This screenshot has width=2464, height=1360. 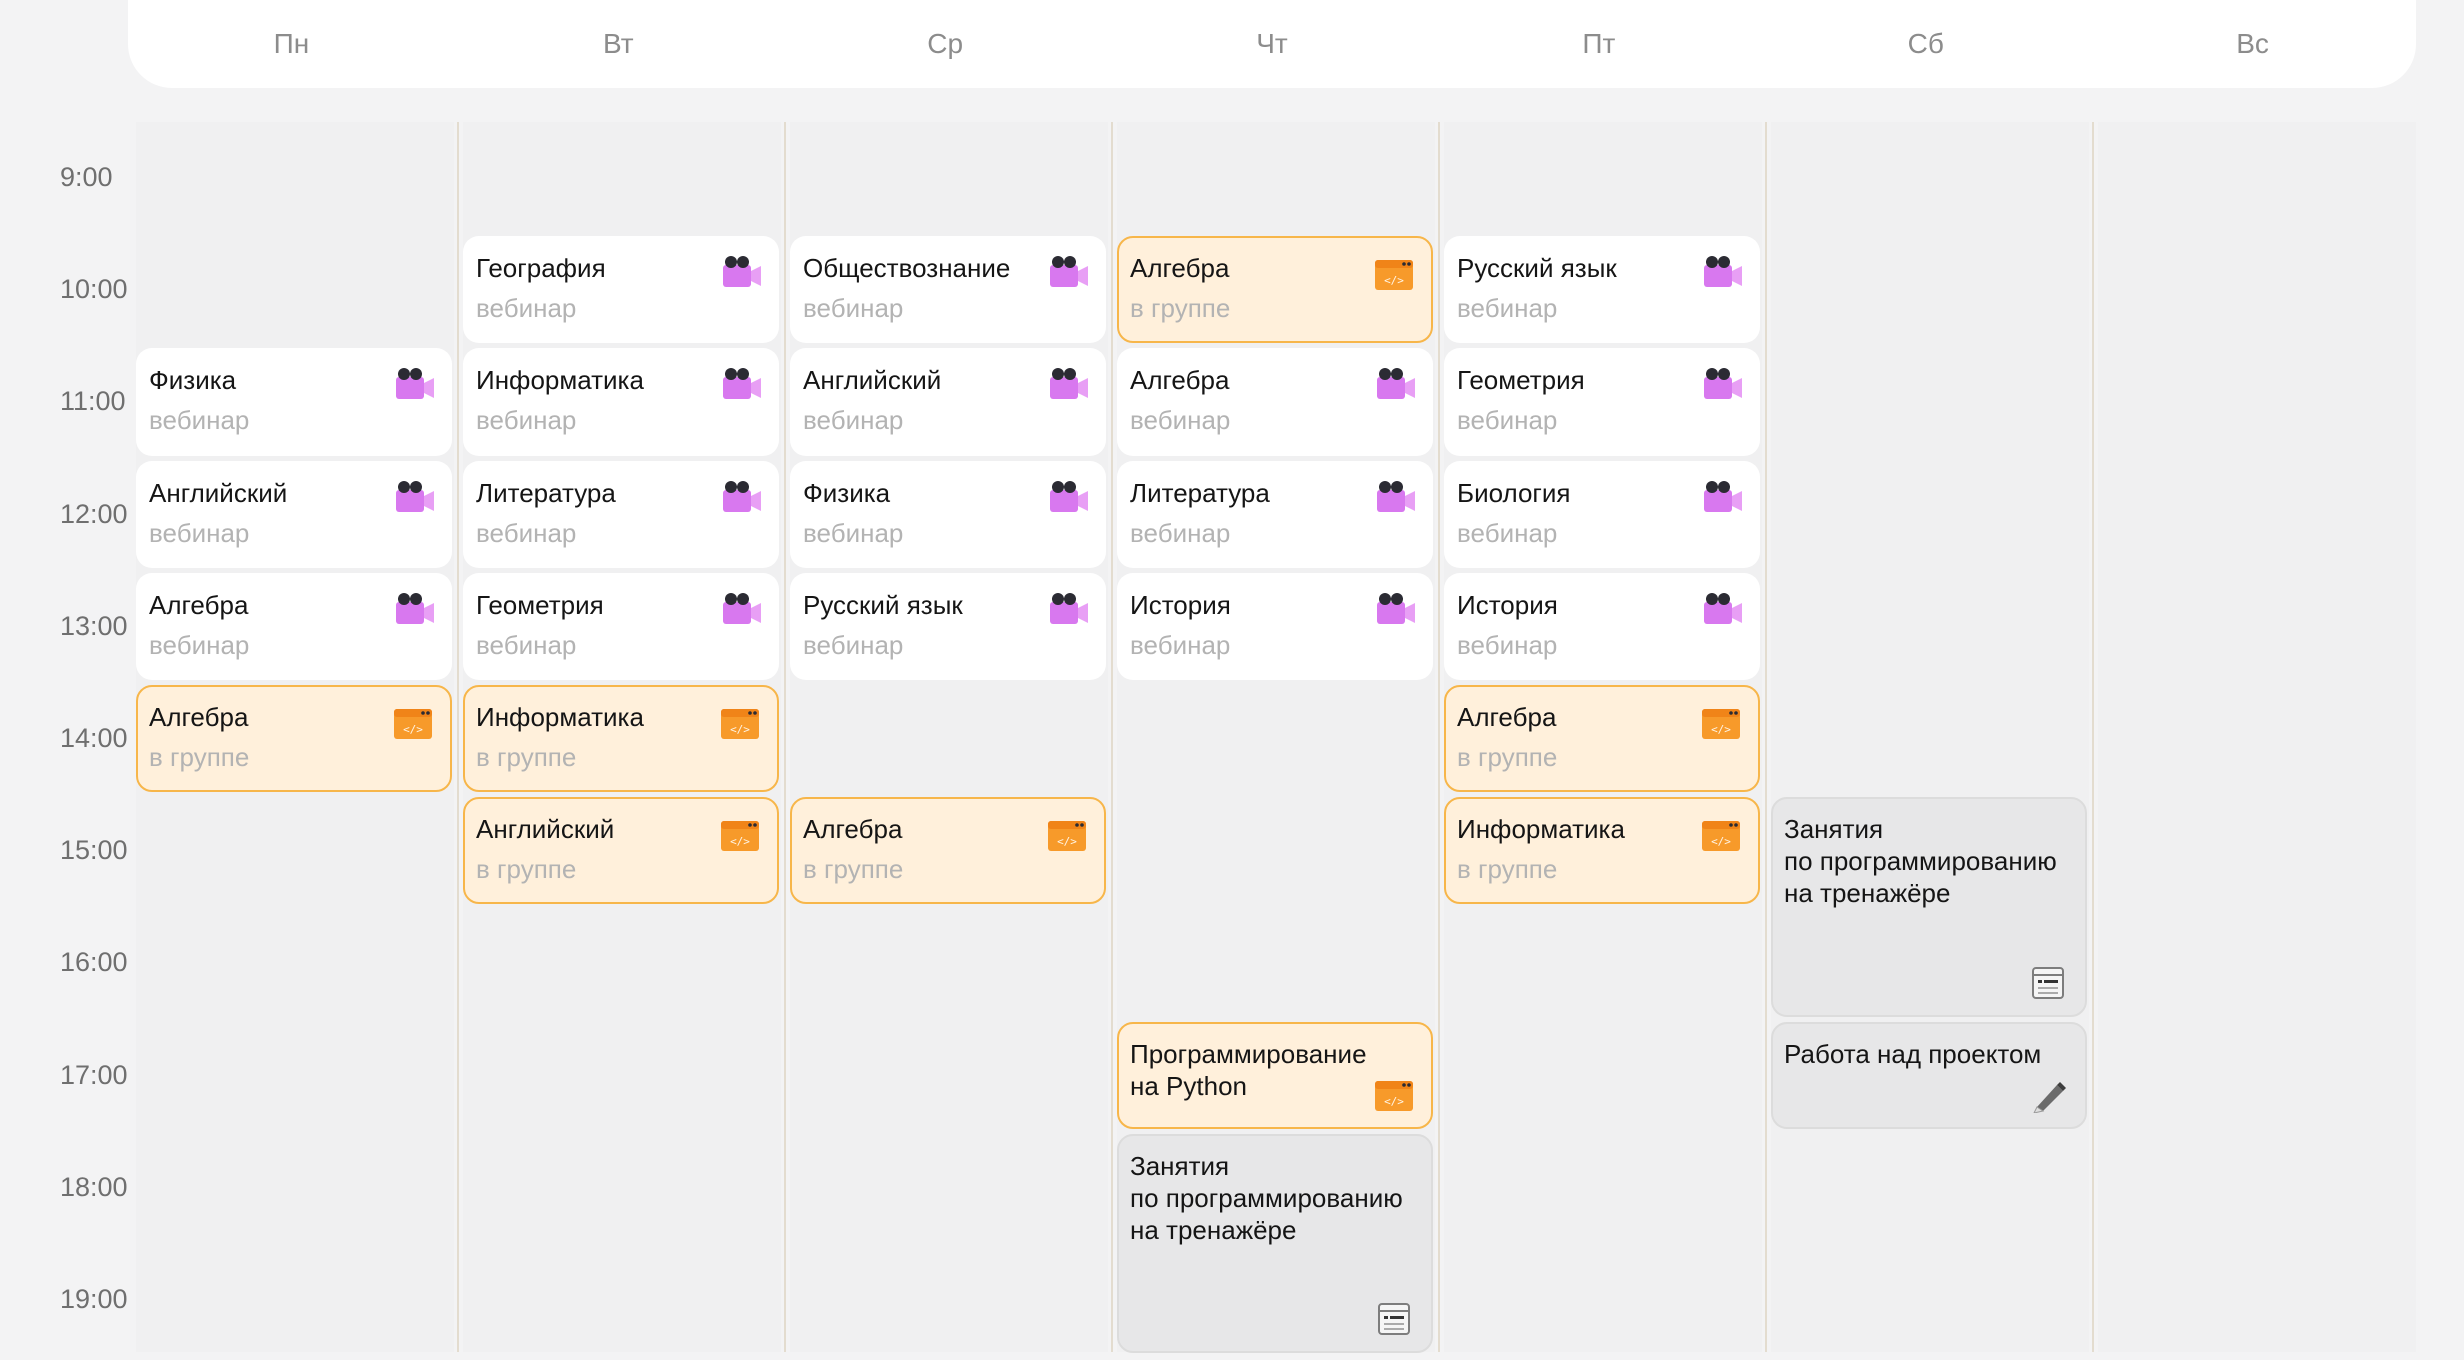 I want to click on day-label: Вт, so click(x=618, y=43).